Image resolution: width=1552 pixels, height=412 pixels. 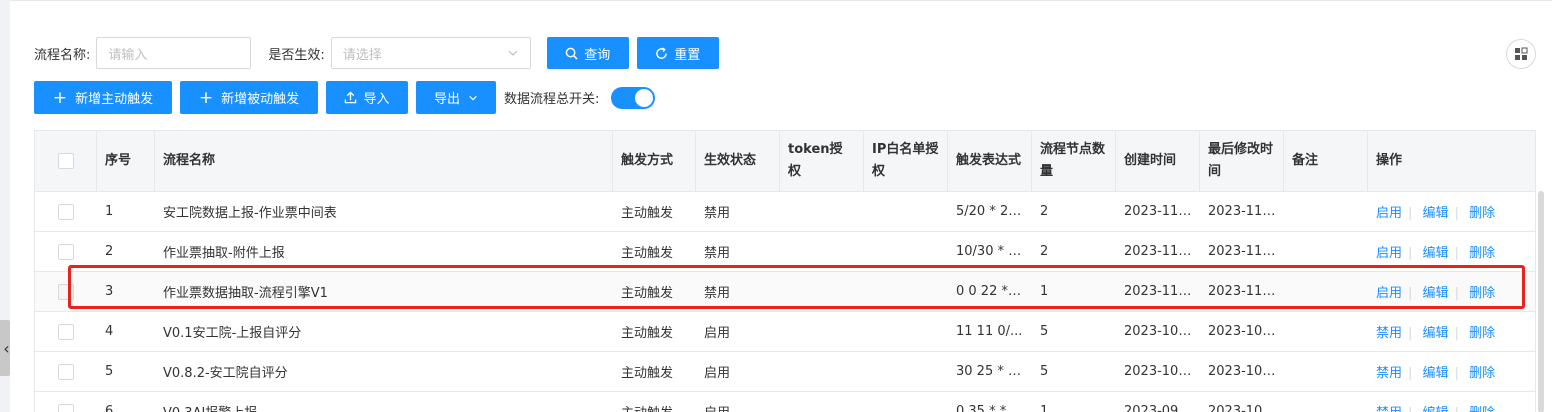 I want to click on export-dropdown: 导出, so click(x=456, y=97).